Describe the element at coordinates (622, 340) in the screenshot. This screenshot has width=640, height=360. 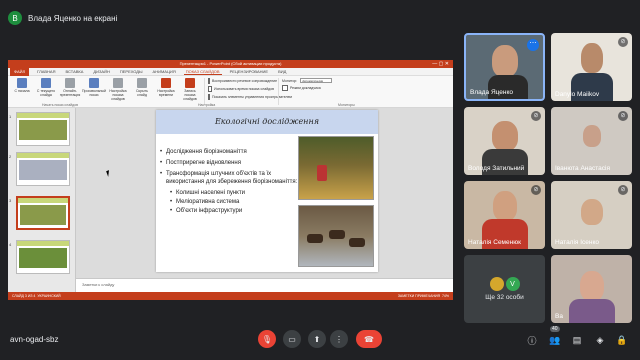
I see `host-controls-button: 🔒` at that location.